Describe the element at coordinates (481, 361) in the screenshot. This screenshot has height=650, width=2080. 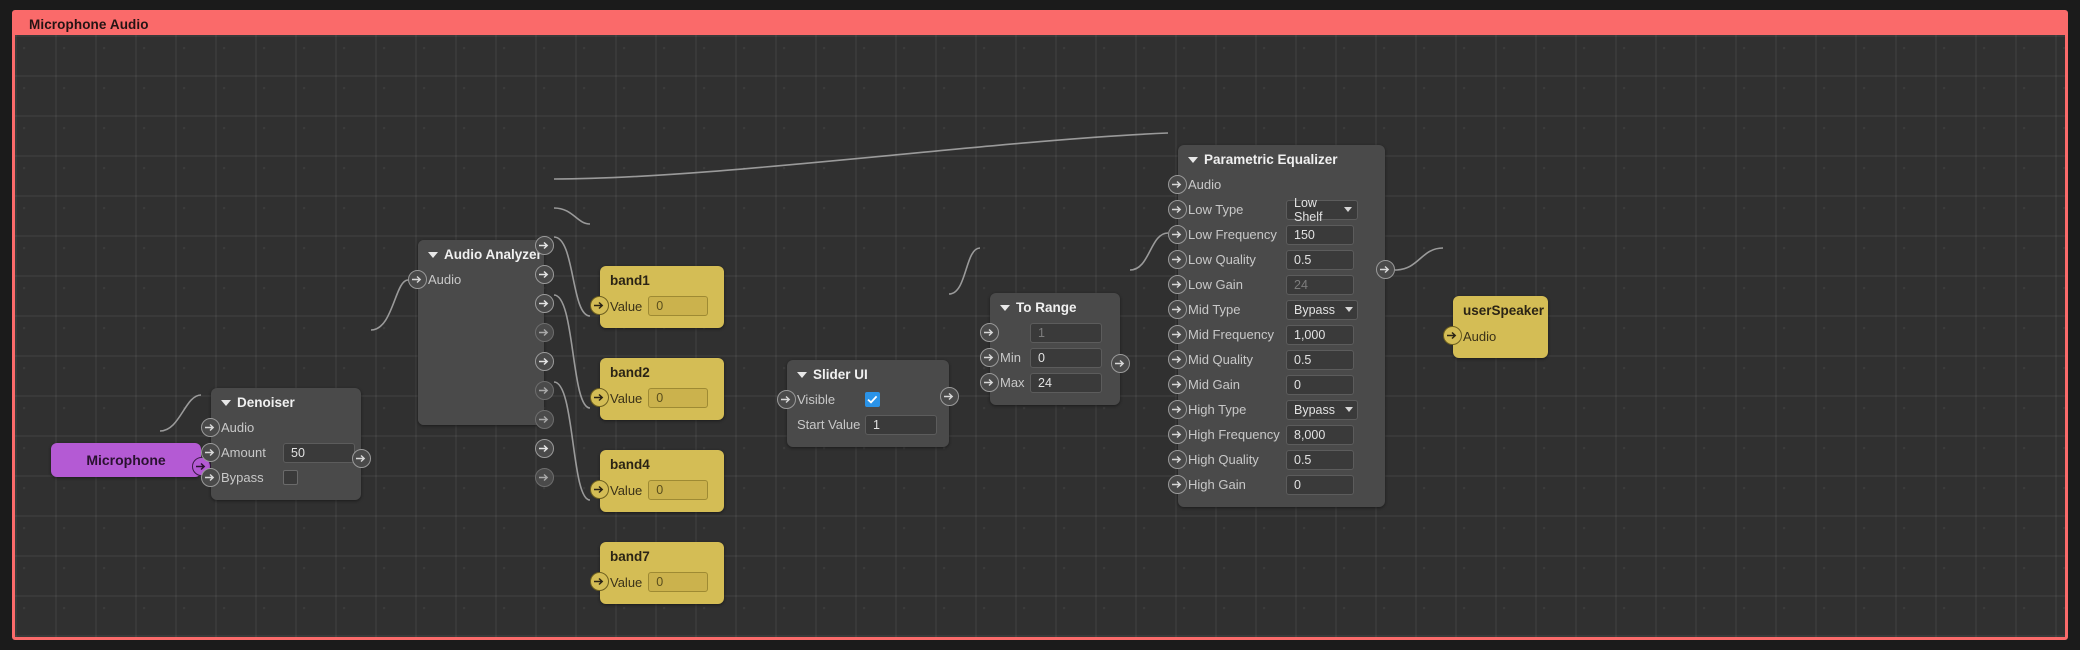
I see `node-audio-analyzer: Audio Analyzer Audio` at that location.